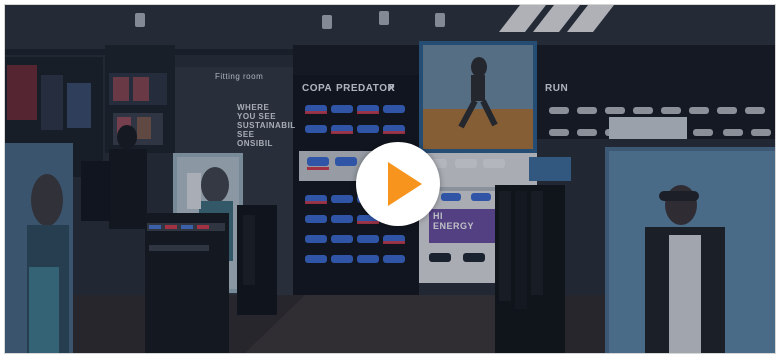 Image resolution: width=779 pixels, height=356 pixels. I want to click on play-button, so click(398, 184).